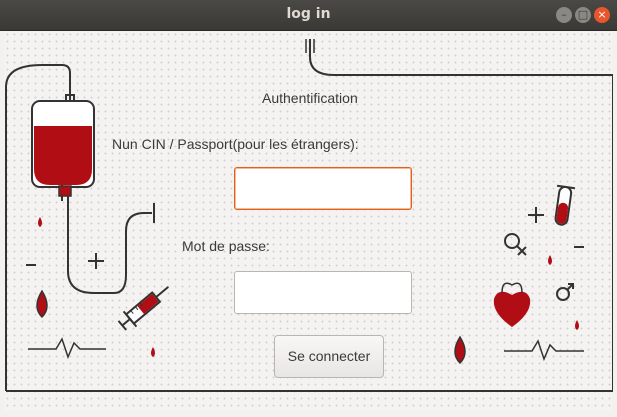 This screenshot has height=417, width=617. I want to click on password-field, so click(323, 292).